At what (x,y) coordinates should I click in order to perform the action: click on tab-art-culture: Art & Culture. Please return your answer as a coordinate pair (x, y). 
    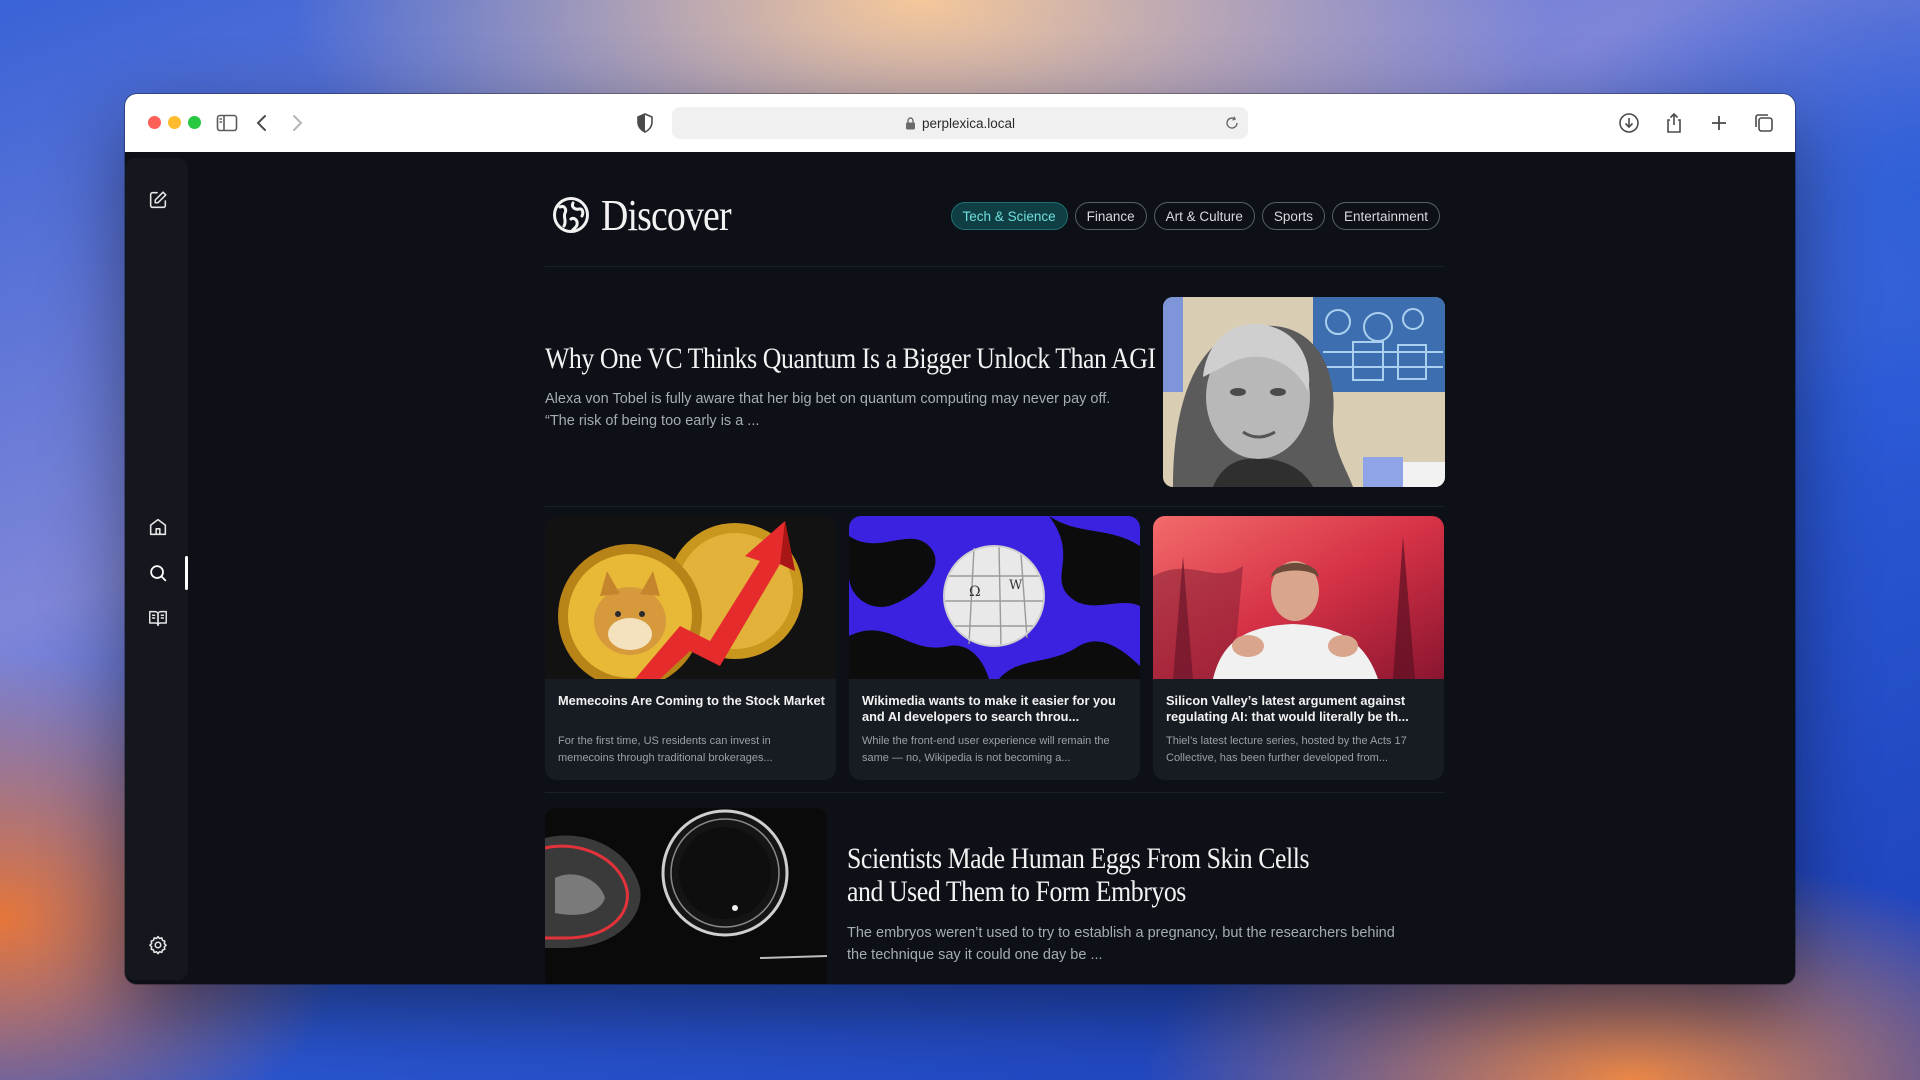
    Looking at the image, I should click on (1204, 216).